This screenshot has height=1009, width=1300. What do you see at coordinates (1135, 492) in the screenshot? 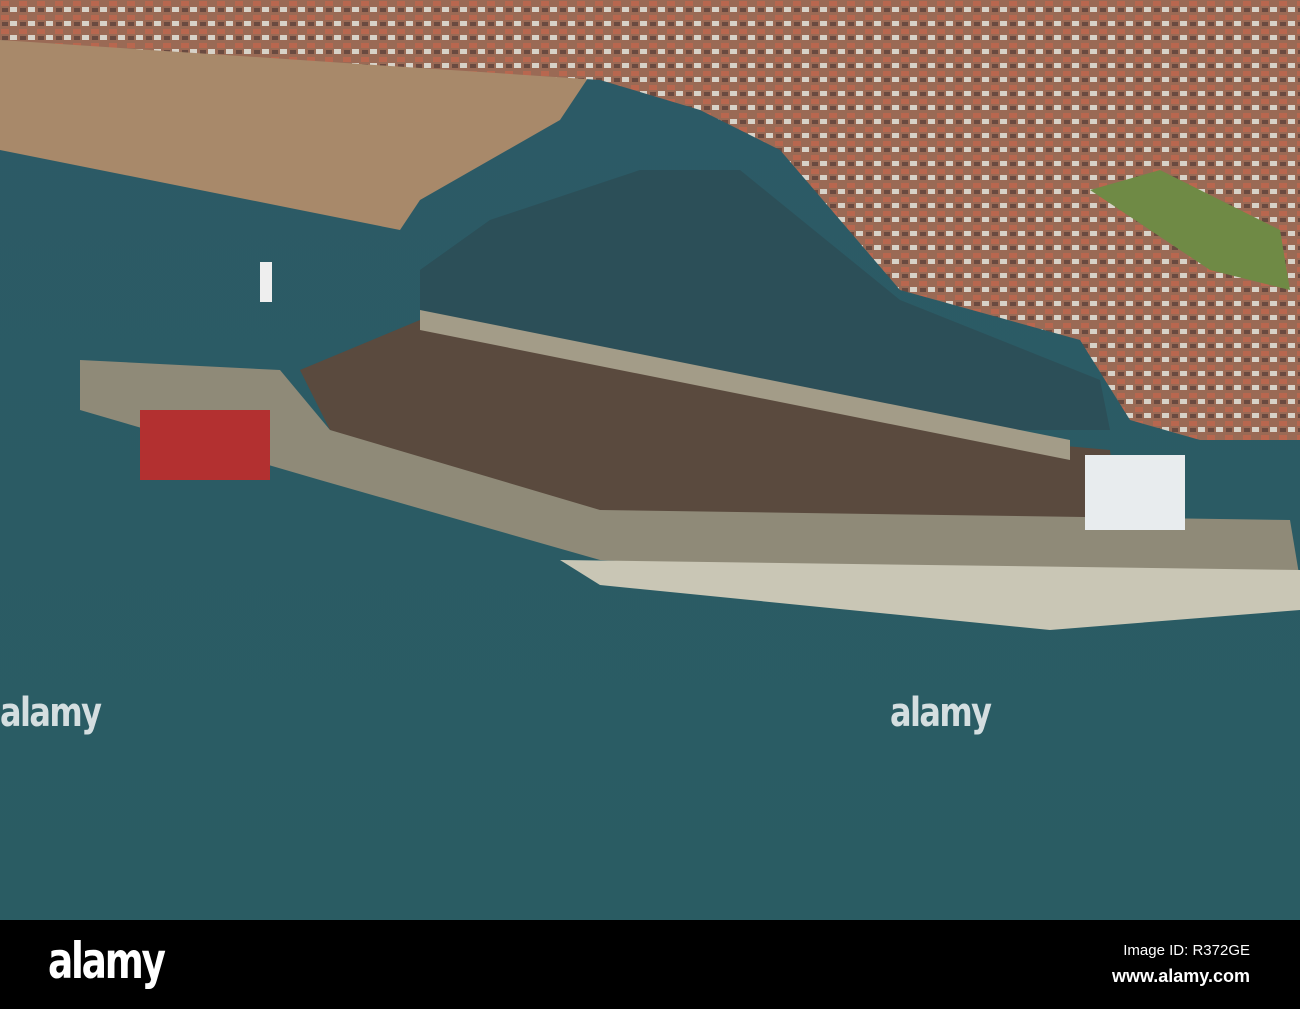
I see `white-tent` at bounding box center [1135, 492].